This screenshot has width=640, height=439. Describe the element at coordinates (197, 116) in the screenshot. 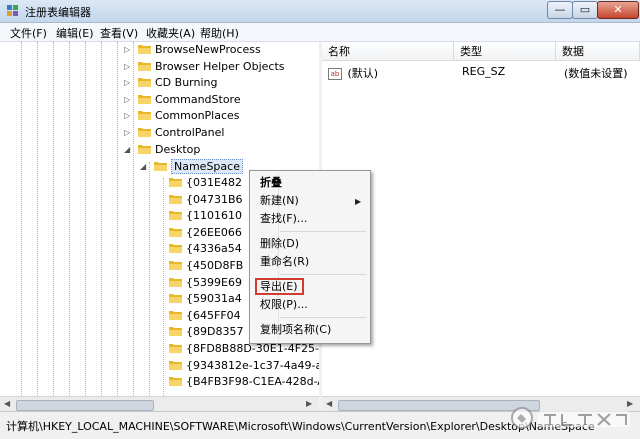

I see `tree-item-label: CommonPlaces` at that location.